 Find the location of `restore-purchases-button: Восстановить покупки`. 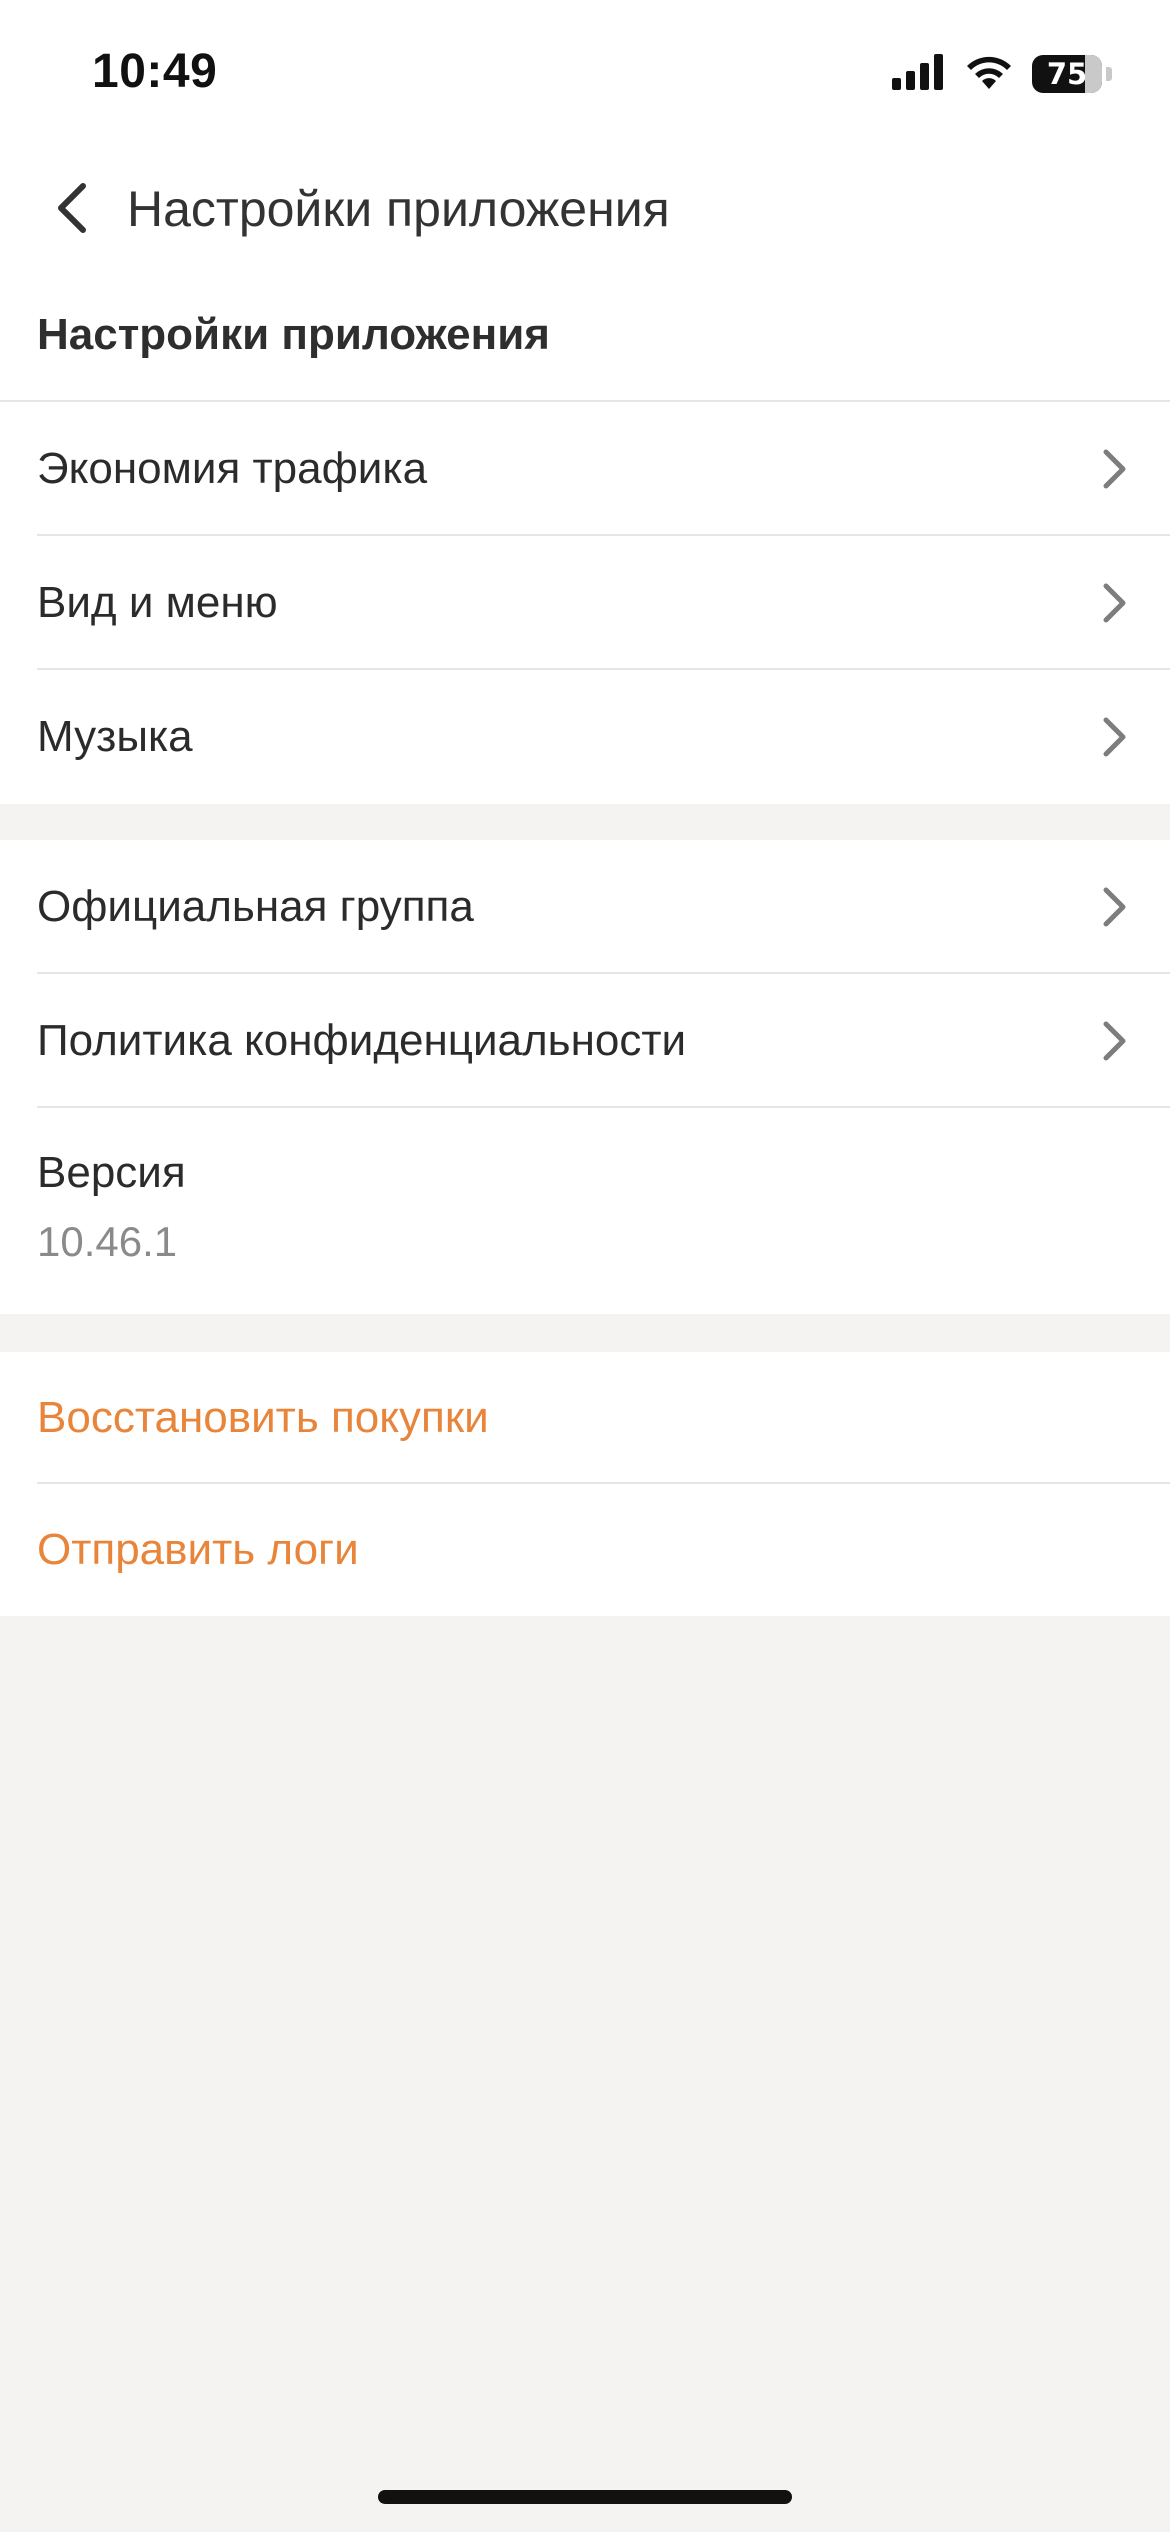

restore-purchases-button: Восстановить покупки is located at coordinates (585, 1418).